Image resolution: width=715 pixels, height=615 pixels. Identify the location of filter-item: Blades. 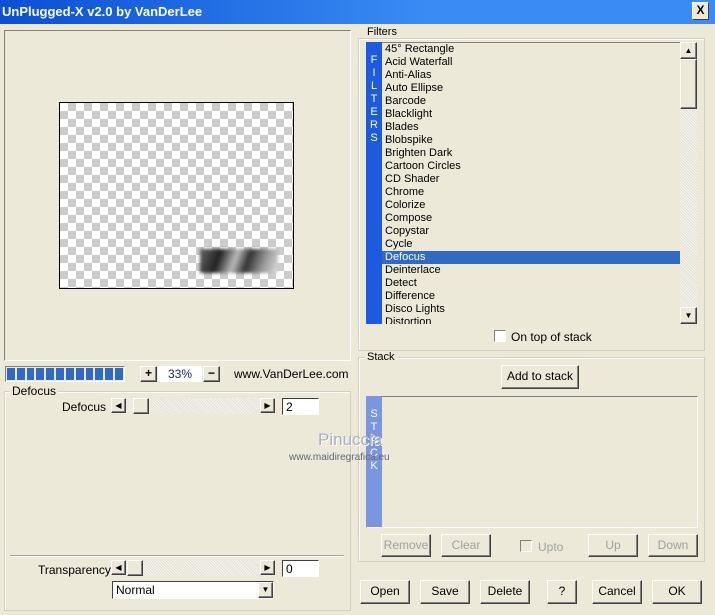
(531, 127).